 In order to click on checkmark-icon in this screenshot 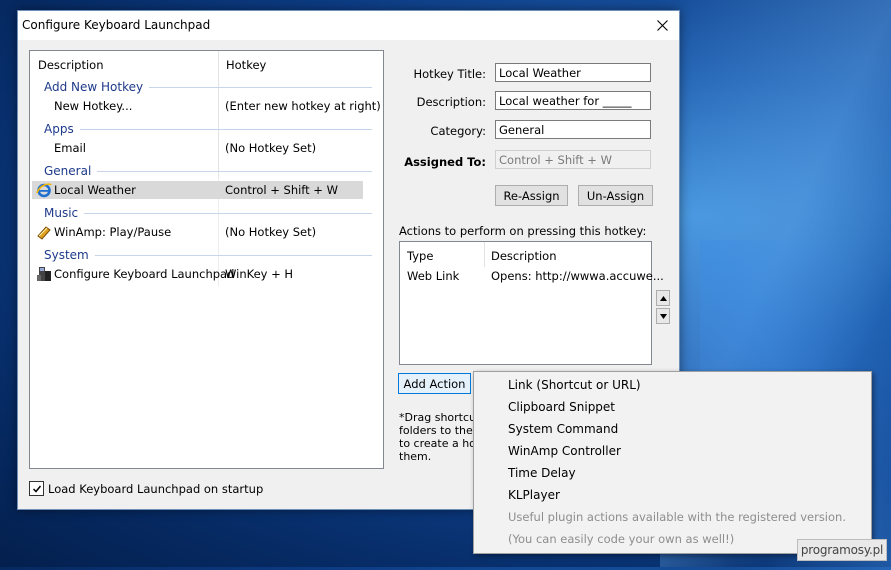, I will do `click(36, 489)`.